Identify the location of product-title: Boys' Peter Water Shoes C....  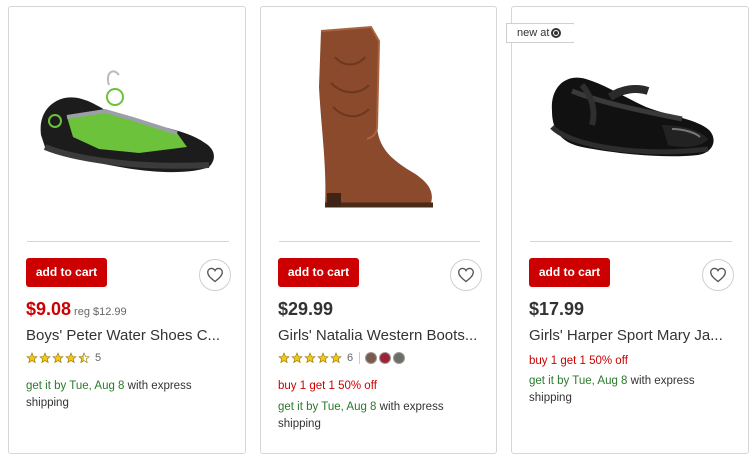
(128, 335).